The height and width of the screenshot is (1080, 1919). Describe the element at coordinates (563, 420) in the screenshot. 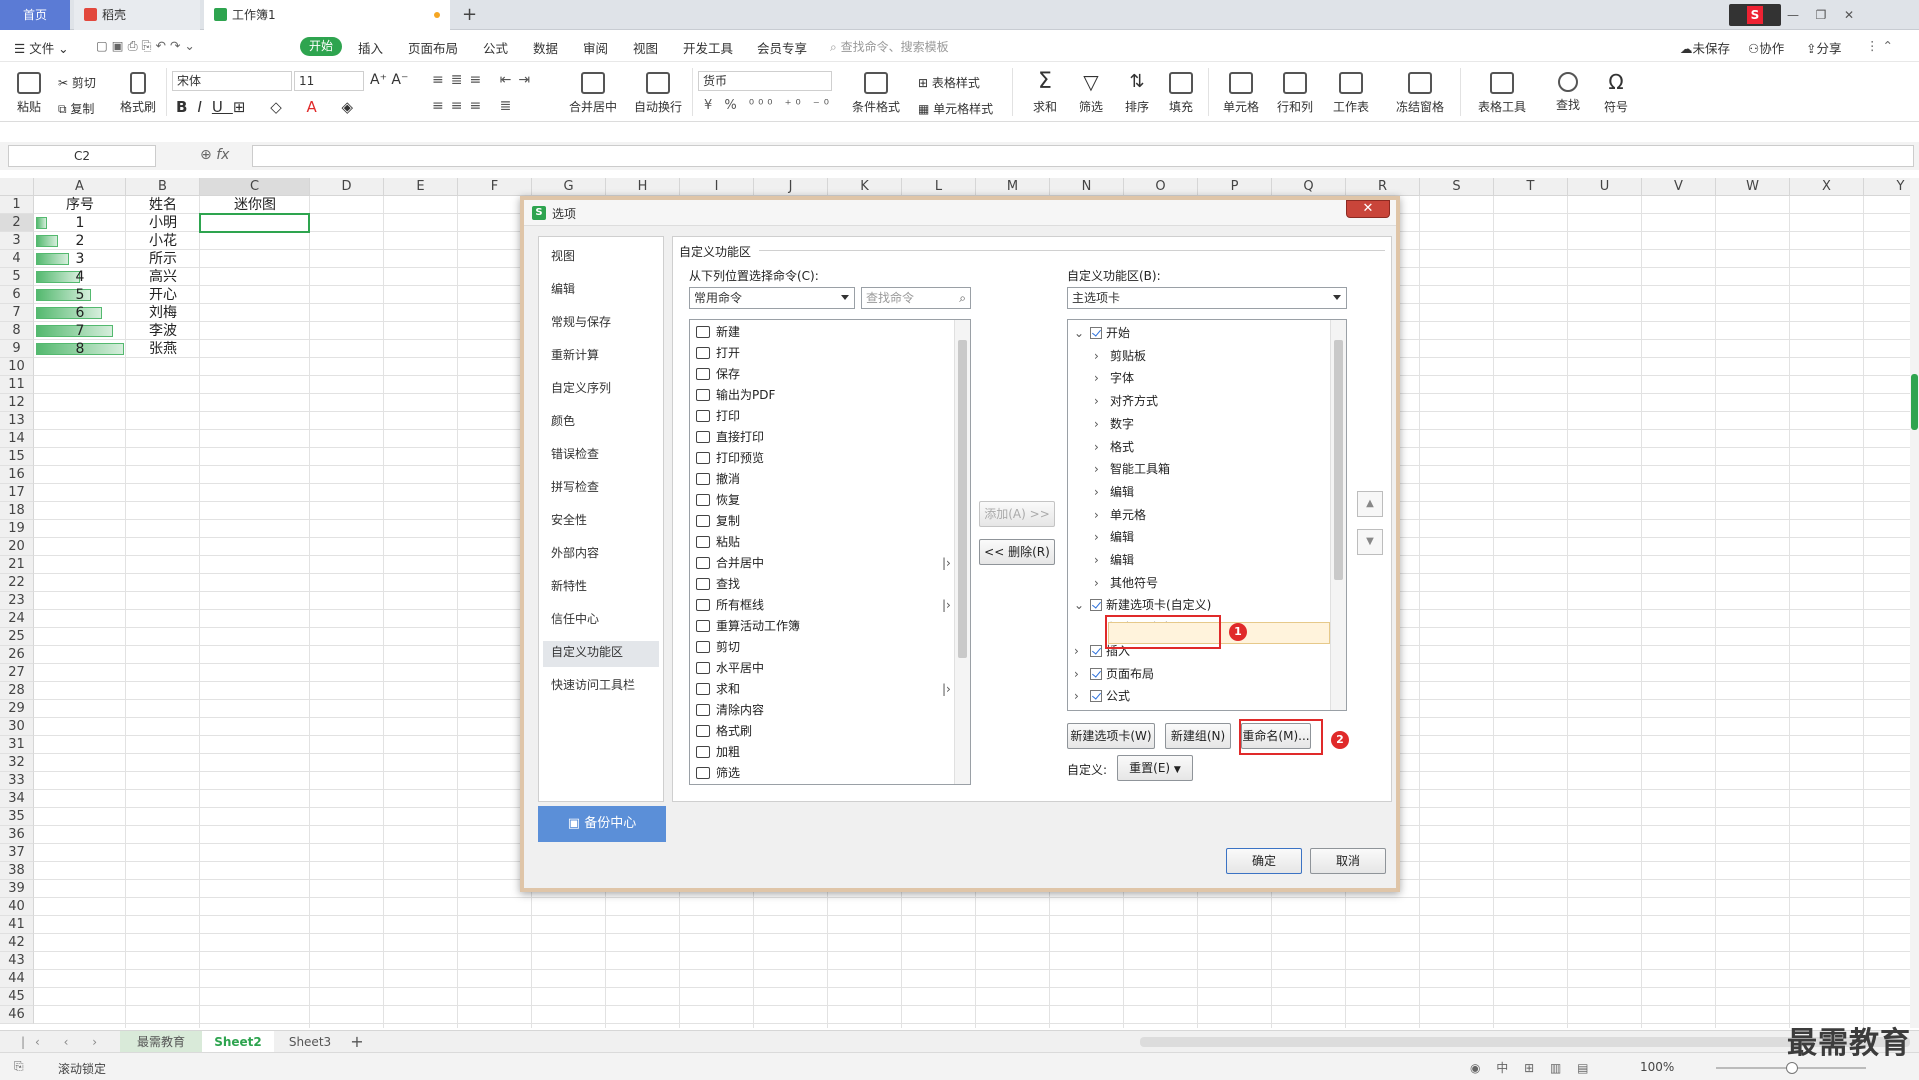

I see `nav-item: 颜色` at that location.